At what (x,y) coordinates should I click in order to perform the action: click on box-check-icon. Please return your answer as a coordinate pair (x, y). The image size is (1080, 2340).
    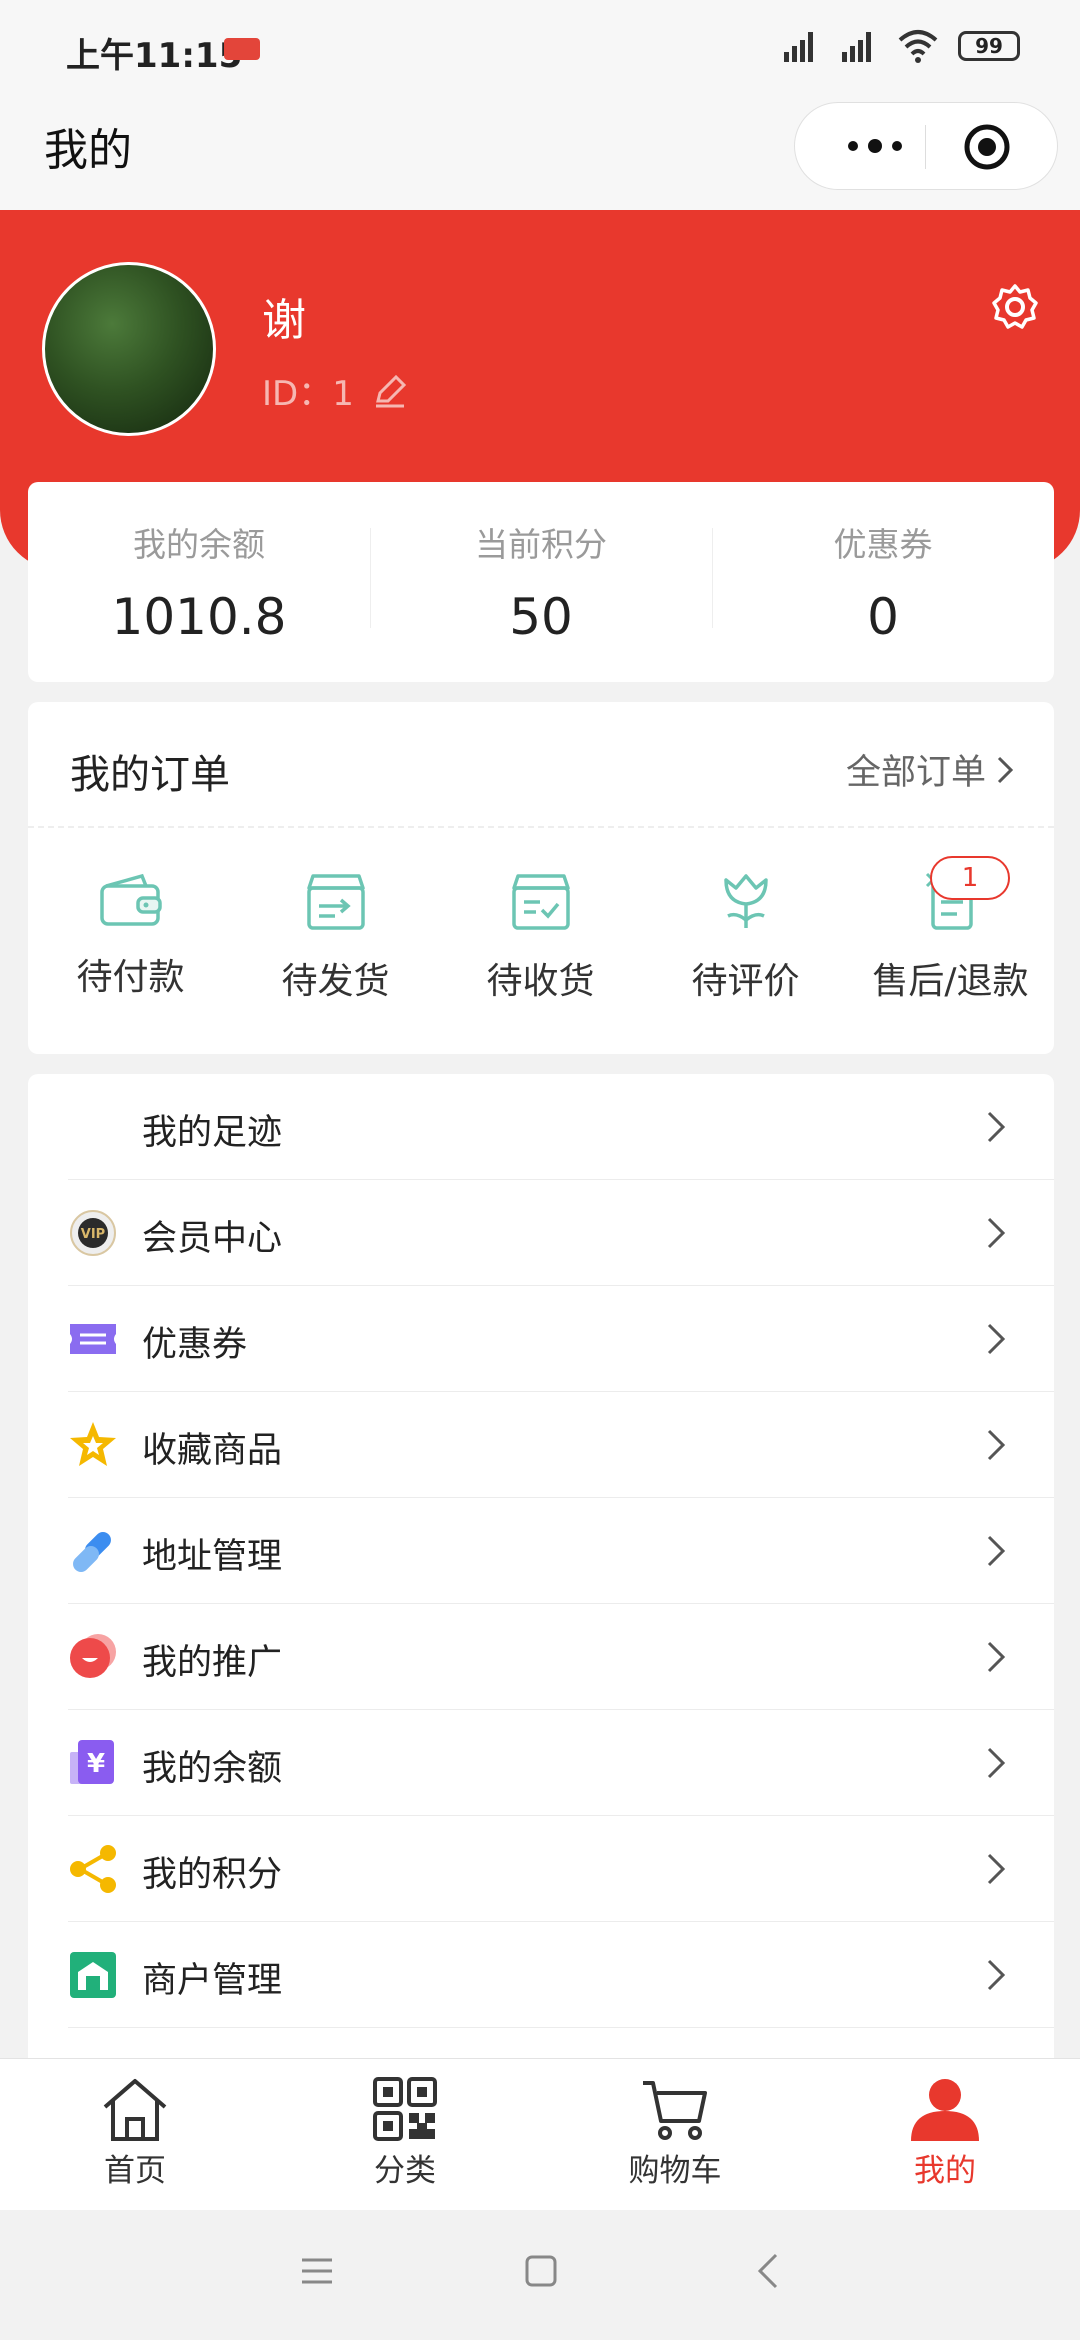
    Looking at the image, I should click on (540, 902).